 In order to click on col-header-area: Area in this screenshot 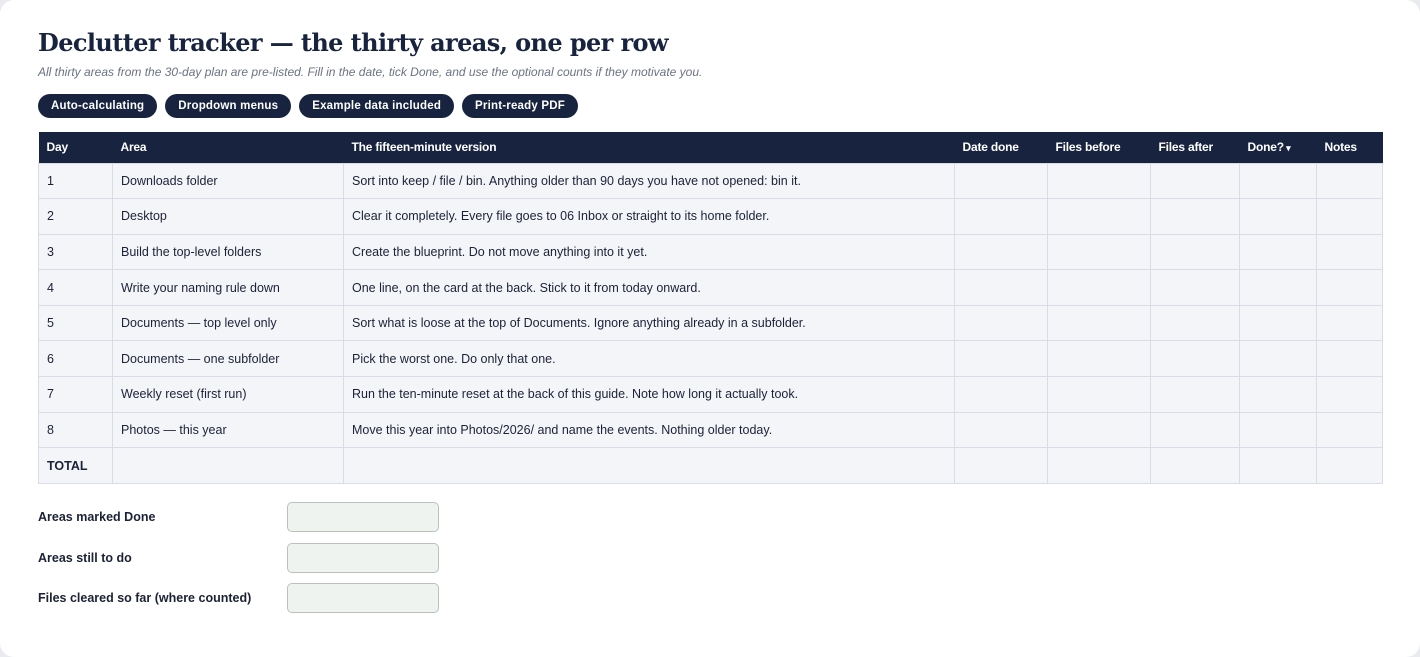, I will do `click(228, 147)`.